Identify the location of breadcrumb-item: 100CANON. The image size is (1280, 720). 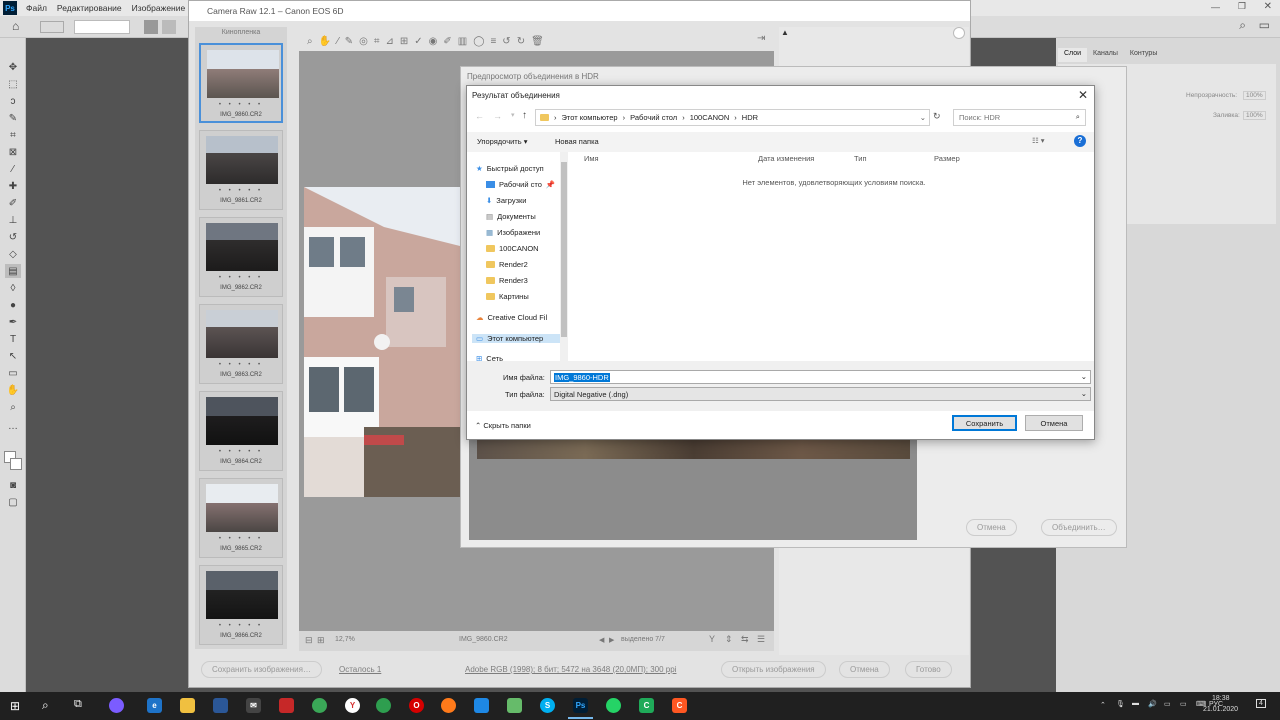
(710, 117).